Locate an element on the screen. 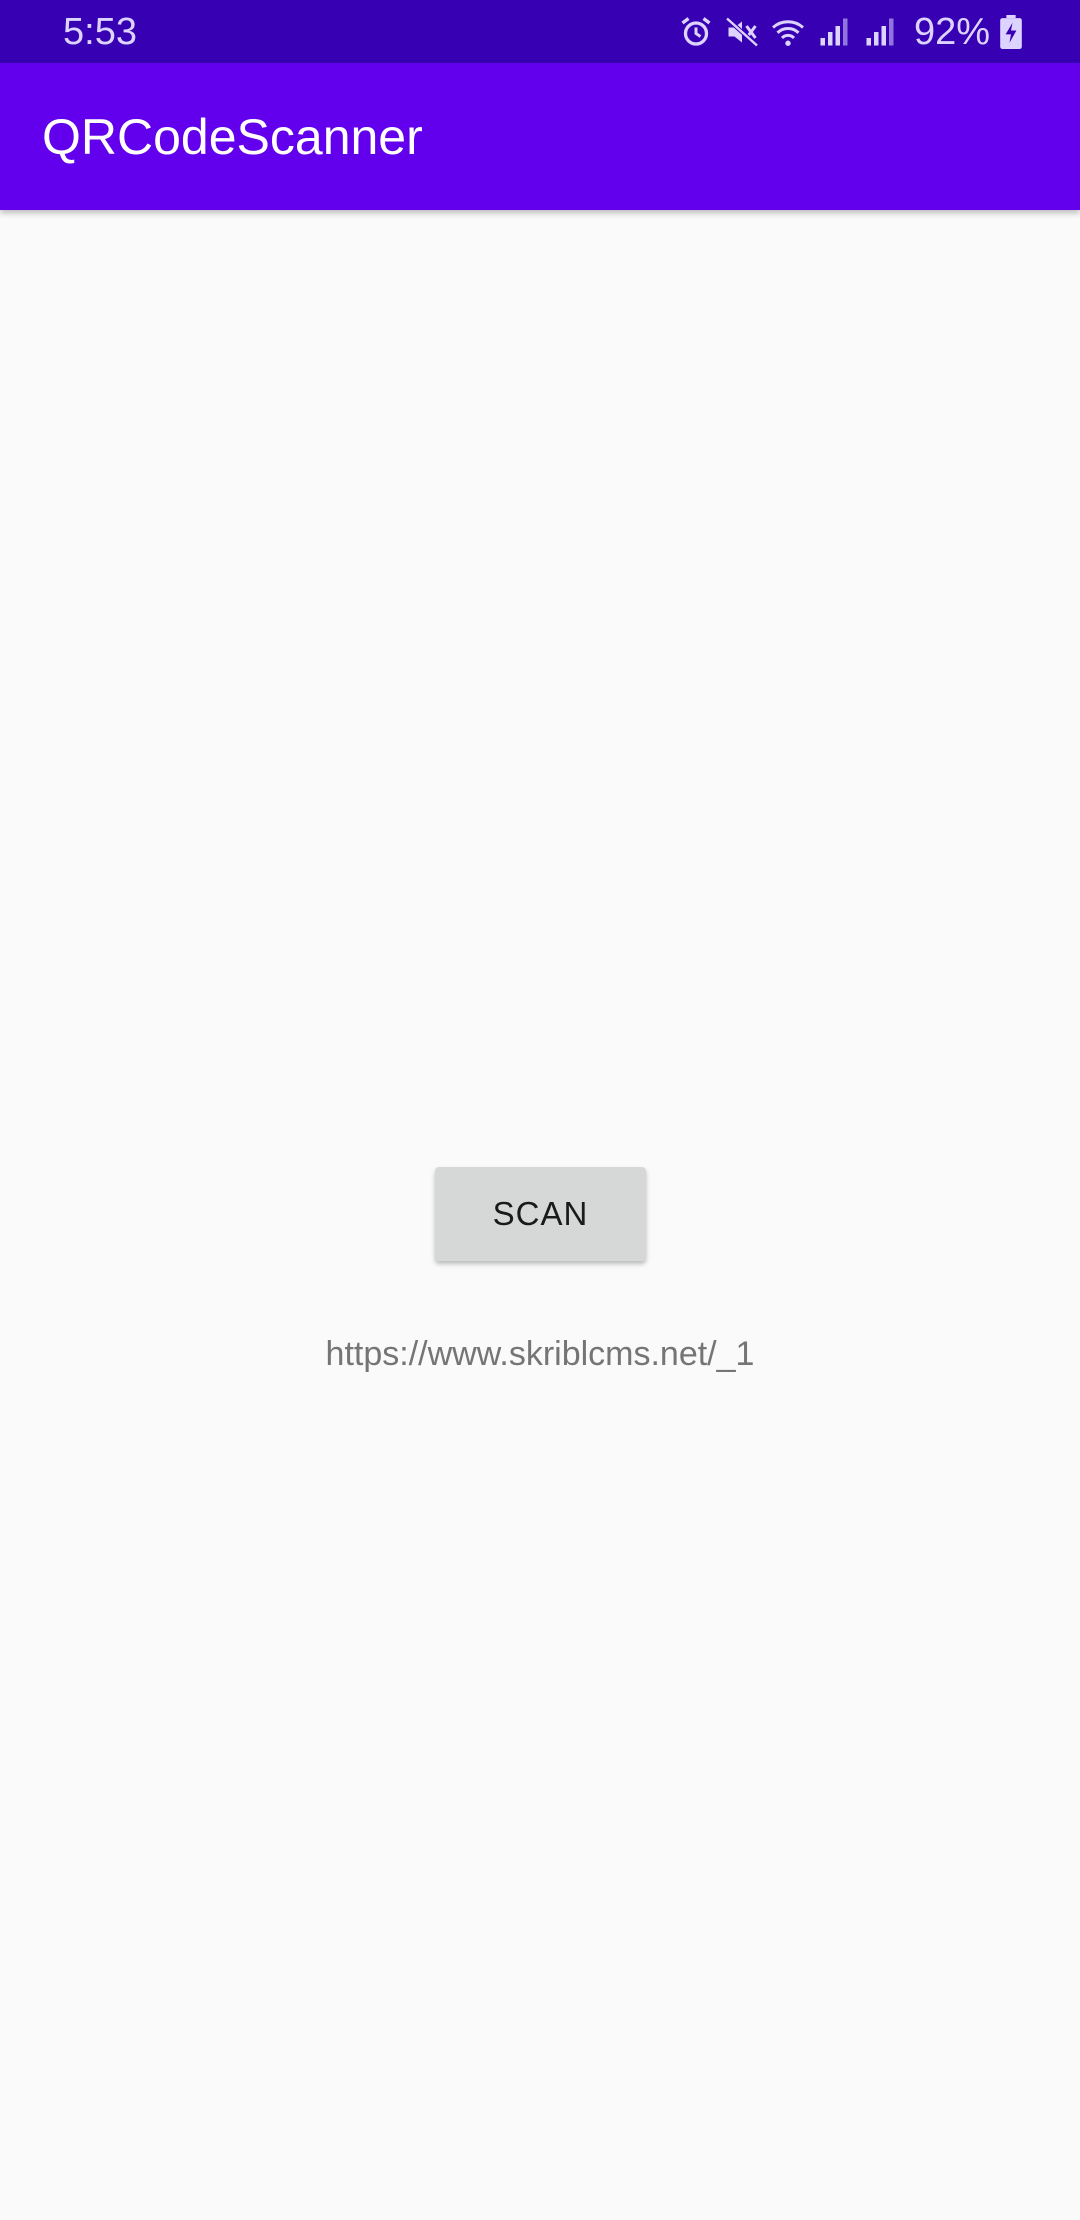 This screenshot has width=1080, height=2220. alarm-icon is located at coordinates (696, 32).